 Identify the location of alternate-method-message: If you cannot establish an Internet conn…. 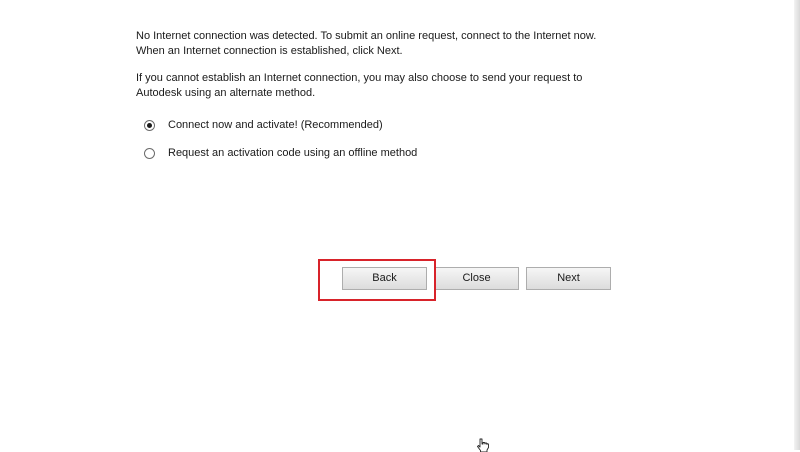
(396, 86).